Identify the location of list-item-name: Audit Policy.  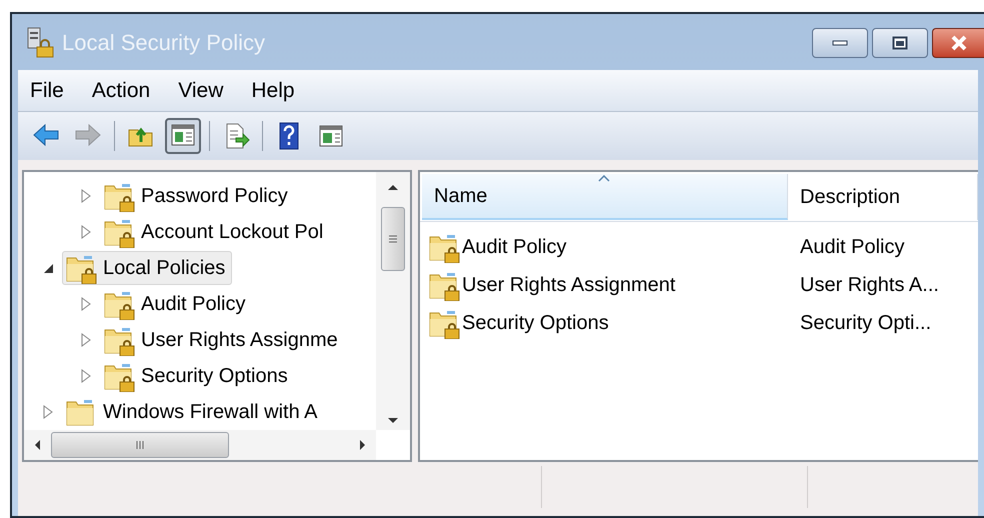
(514, 247).